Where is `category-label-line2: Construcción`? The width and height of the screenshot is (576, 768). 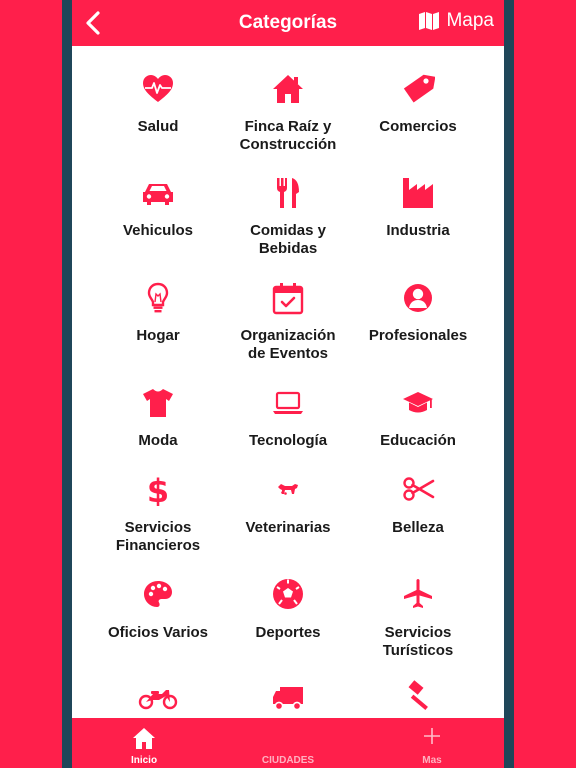 category-label-line2: Construcción is located at coordinates (288, 144).